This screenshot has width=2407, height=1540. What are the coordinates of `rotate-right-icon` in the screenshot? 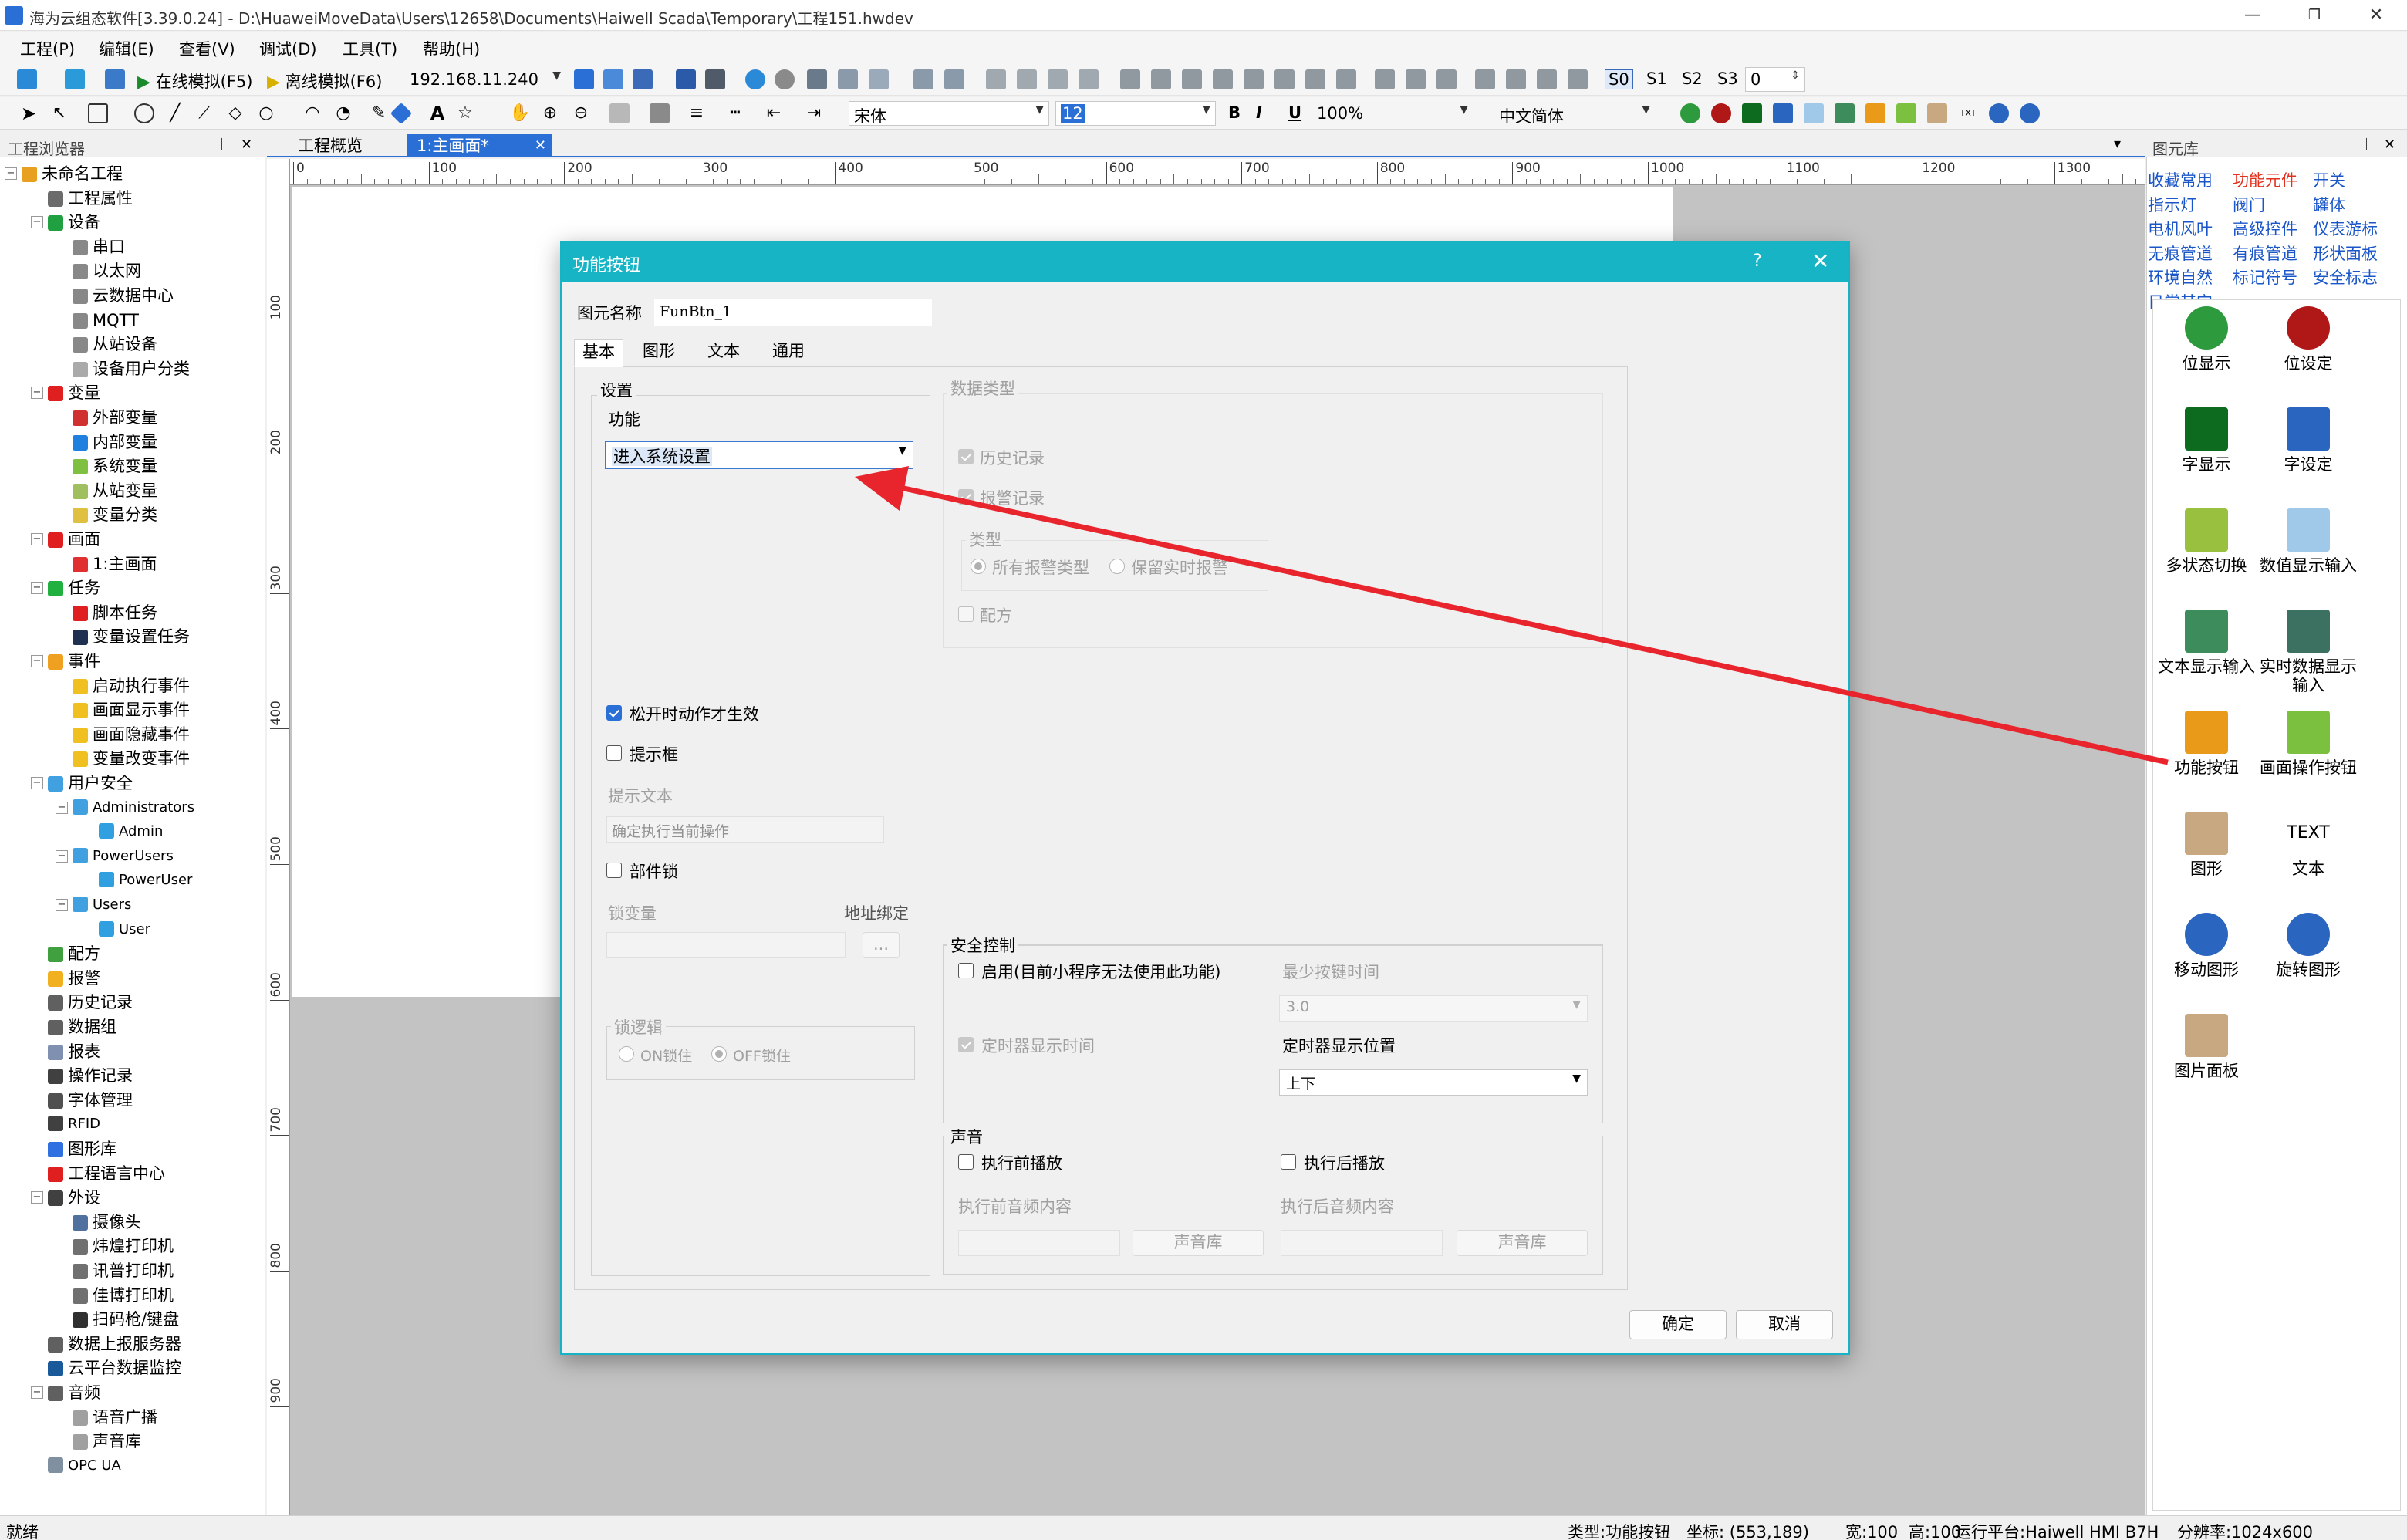 It's located at (1578, 79).